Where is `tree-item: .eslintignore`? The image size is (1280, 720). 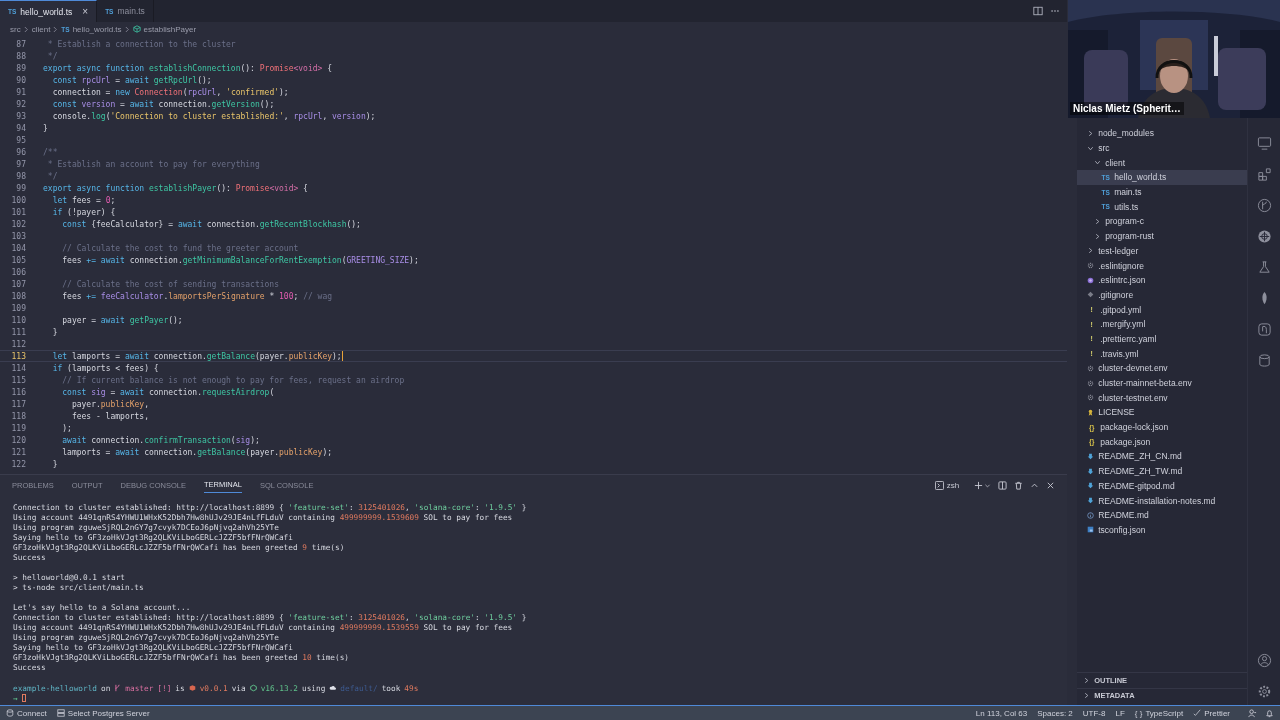
tree-item: .eslintignore is located at coordinates (1162, 265).